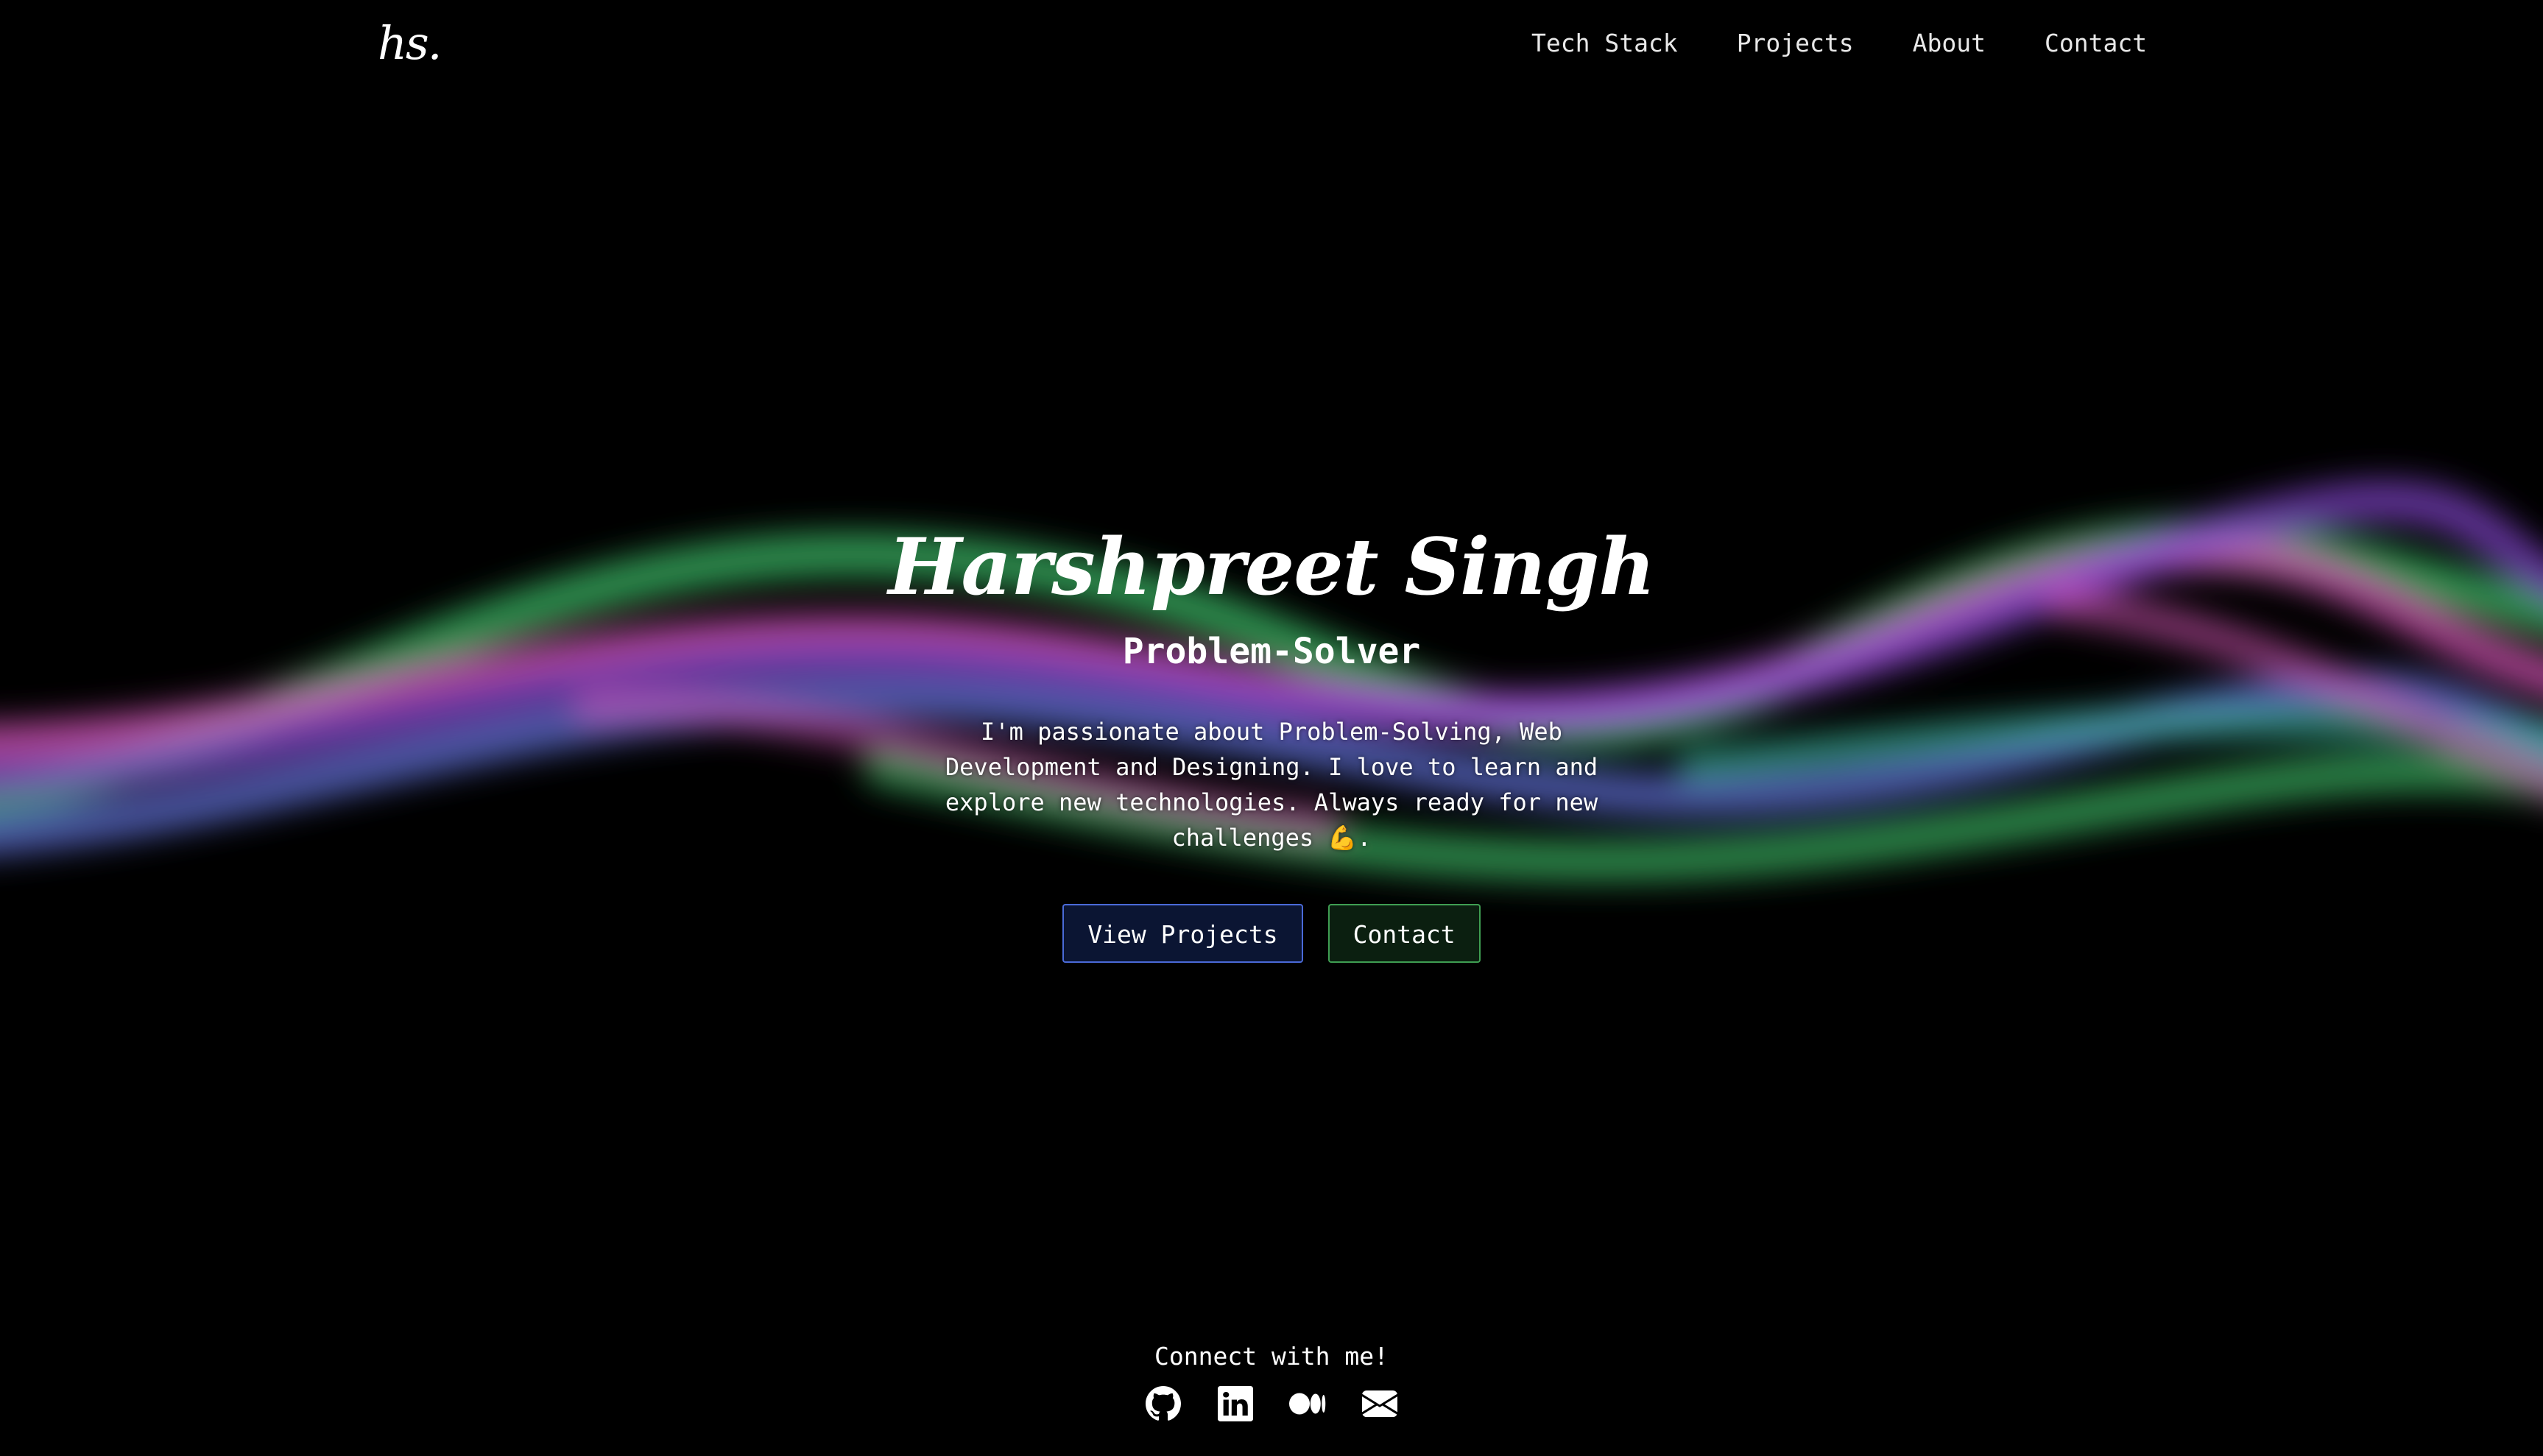 The image size is (2543, 1456). I want to click on connect-section: Connect with me!, so click(1271, 1380).